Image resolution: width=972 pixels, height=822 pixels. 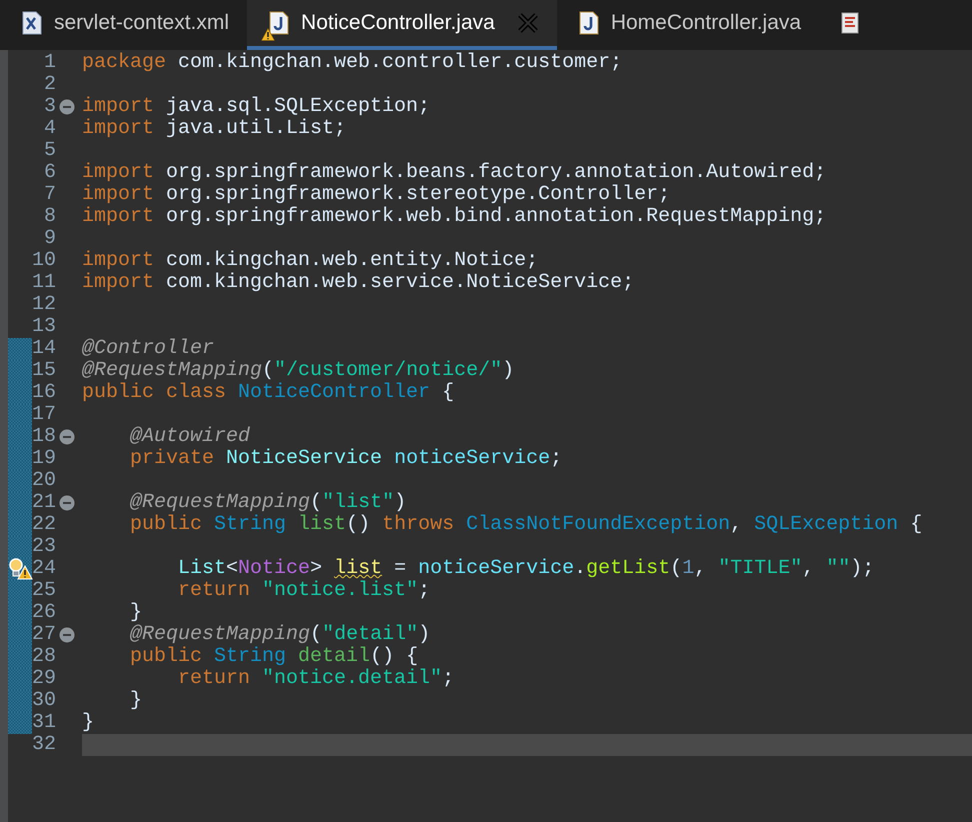 What do you see at coordinates (50, 151) in the screenshot?
I see `line-number: 5` at bounding box center [50, 151].